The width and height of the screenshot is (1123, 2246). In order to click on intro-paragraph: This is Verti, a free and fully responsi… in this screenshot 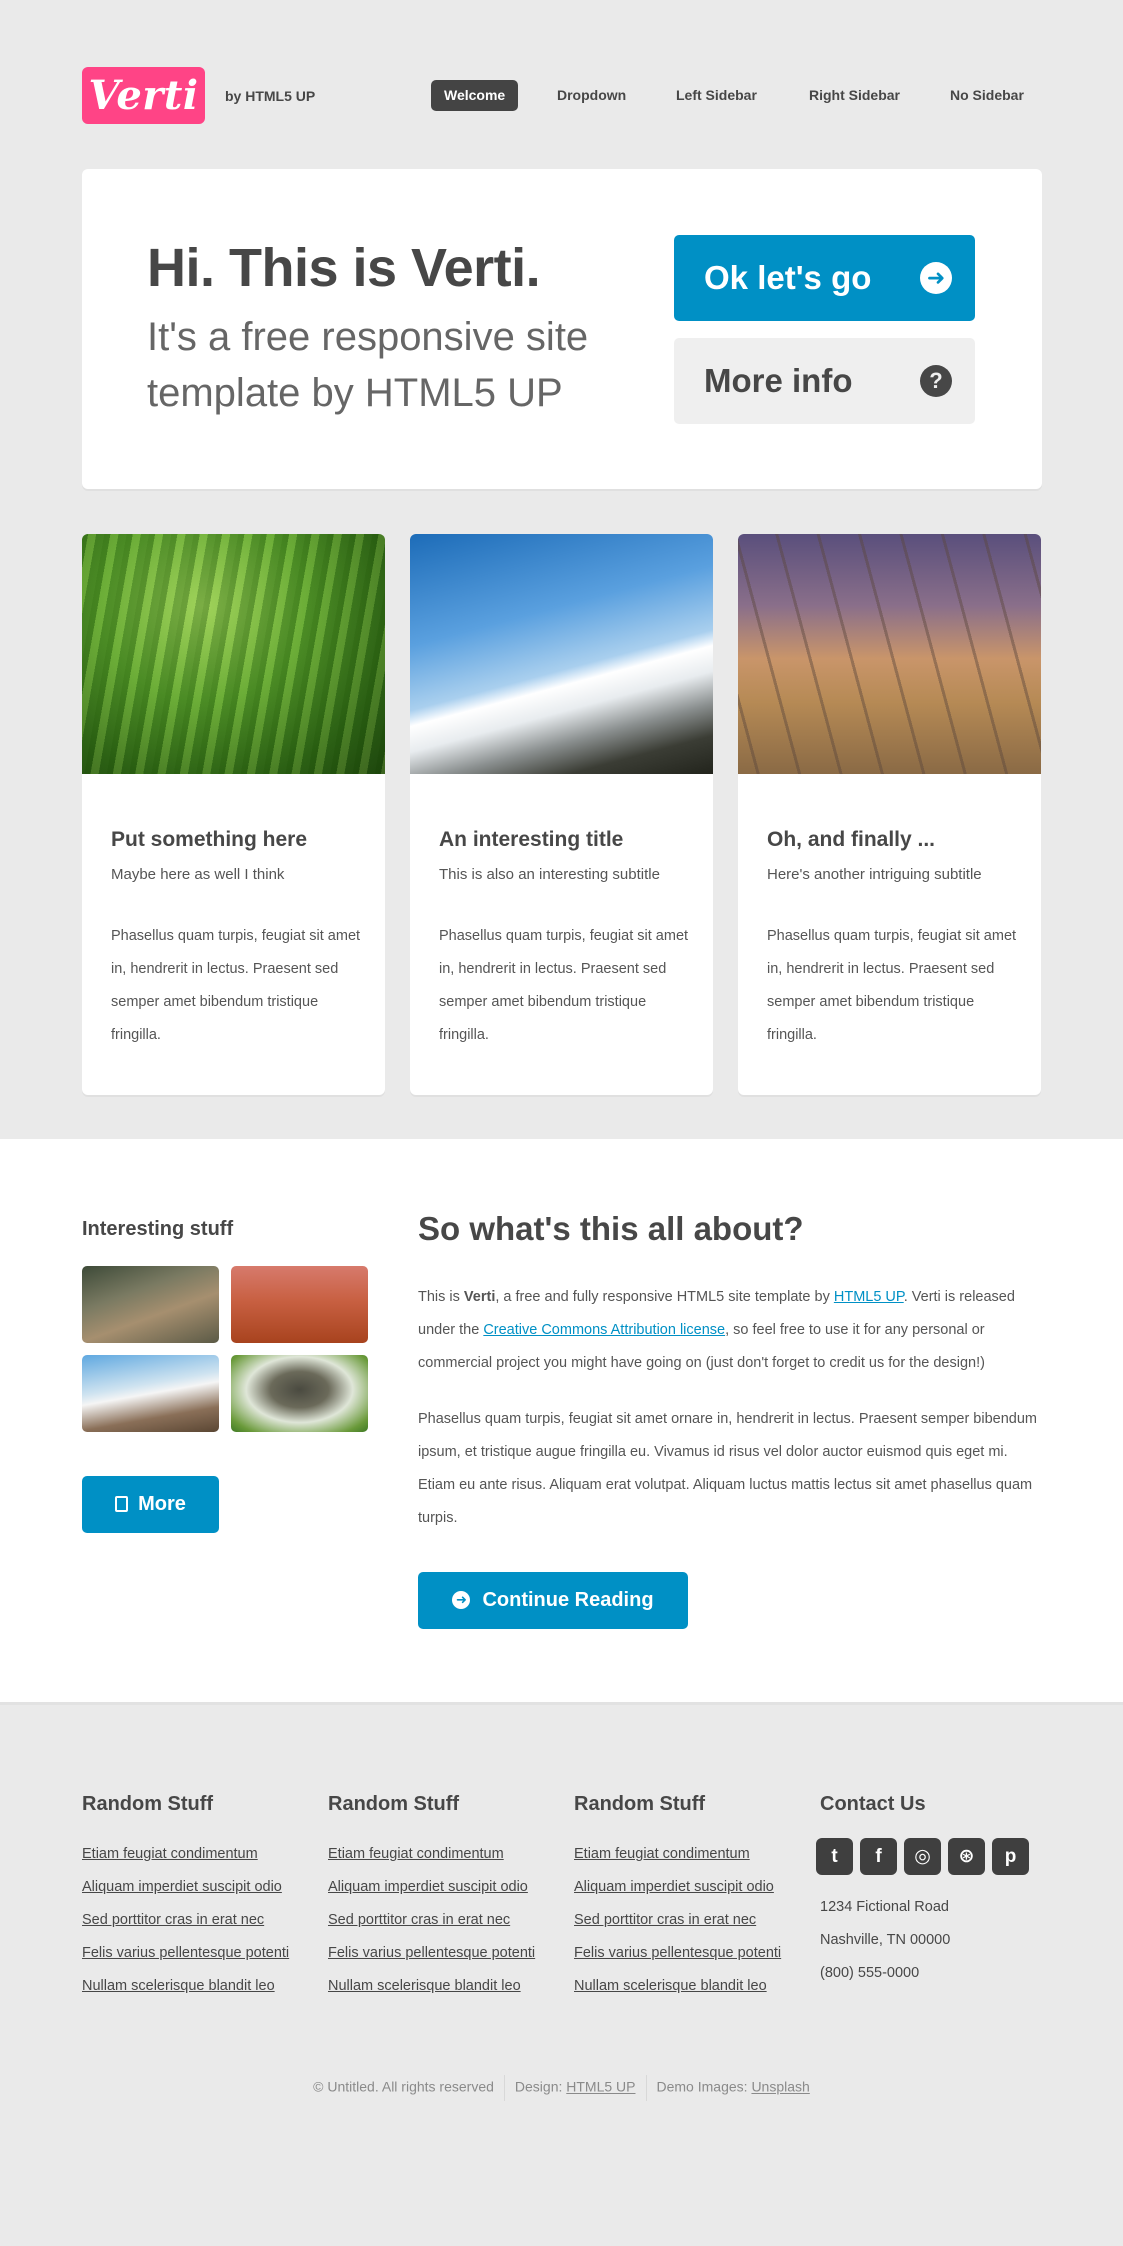, I will do `click(728, 1330)`.